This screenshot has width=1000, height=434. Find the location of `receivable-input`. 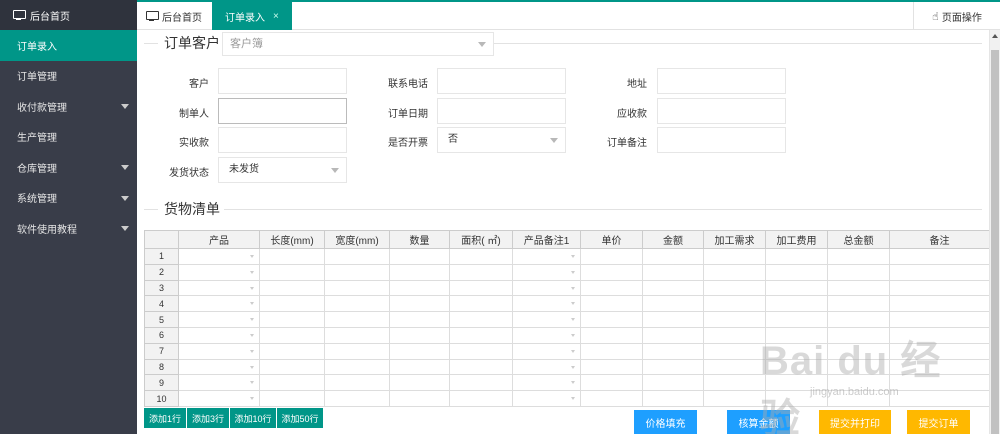

receivable-input is located at coordinates (721, 111).